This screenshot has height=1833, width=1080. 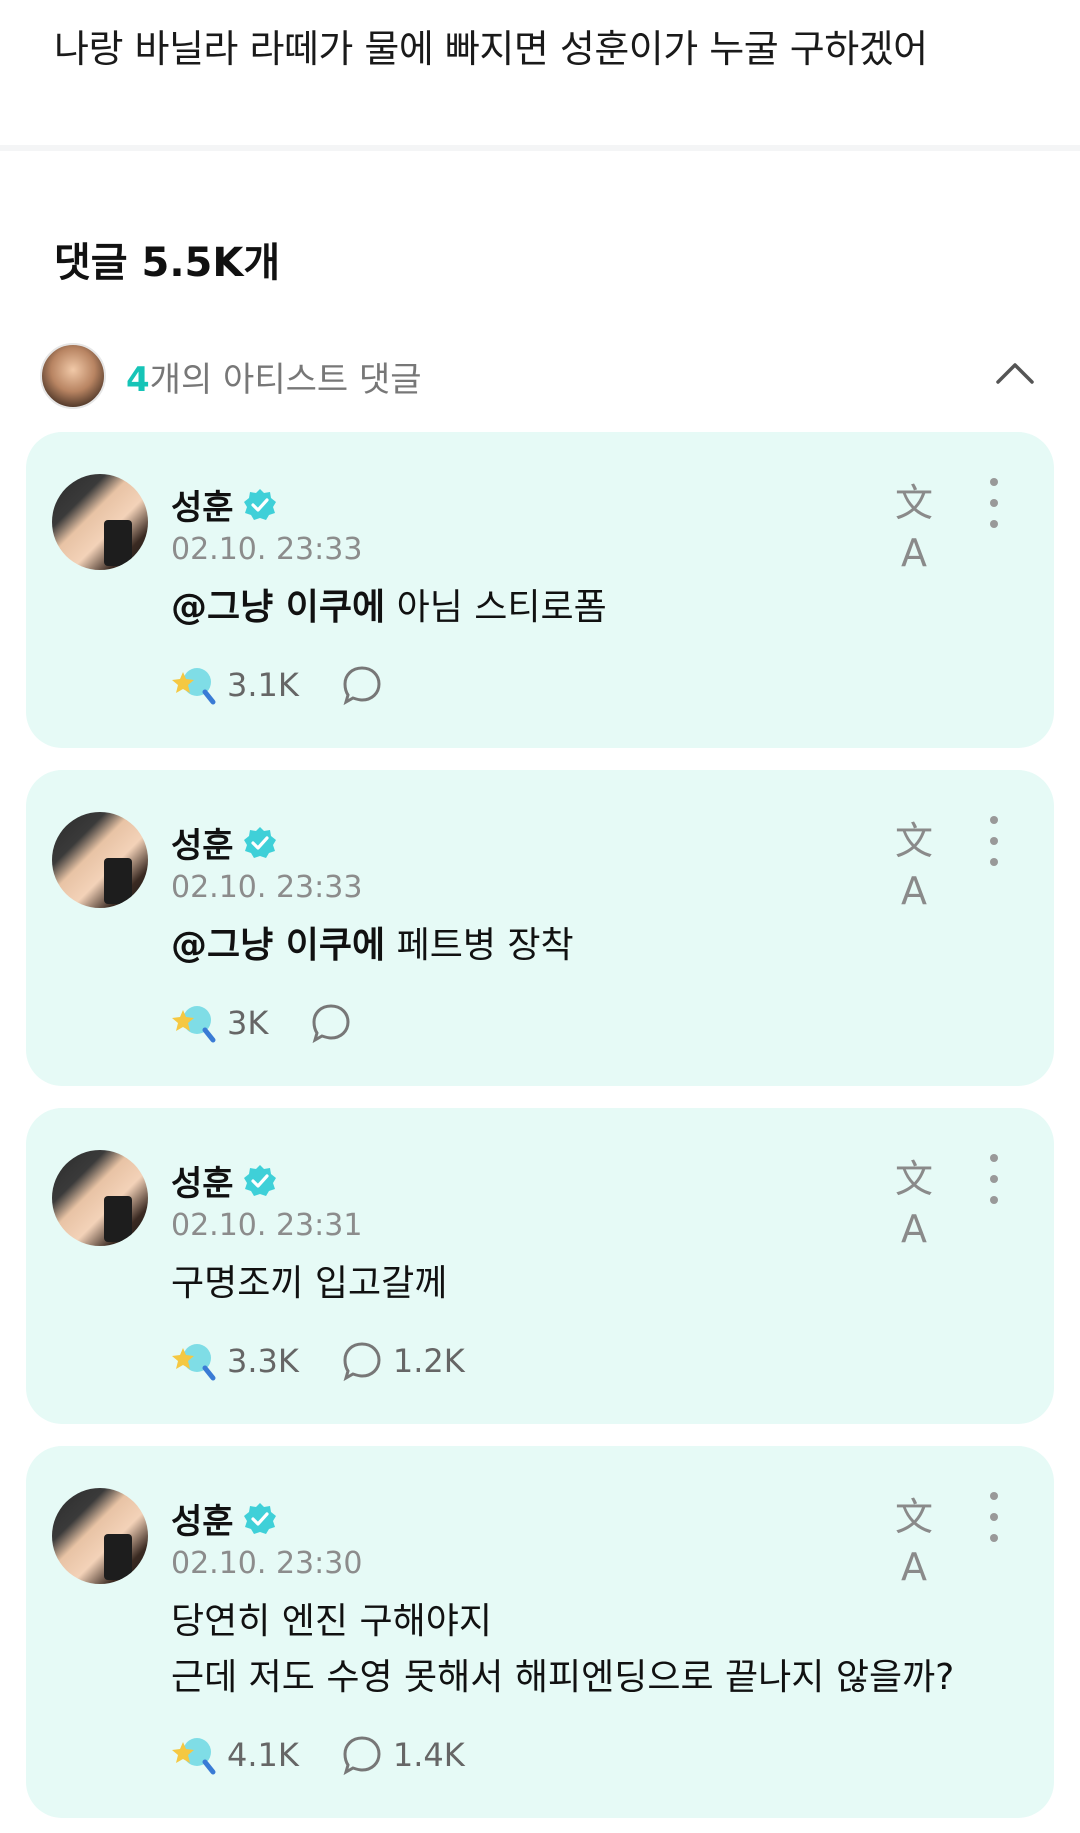 I want to click on artist-comments-count: 4, so click(x=138, y=379).